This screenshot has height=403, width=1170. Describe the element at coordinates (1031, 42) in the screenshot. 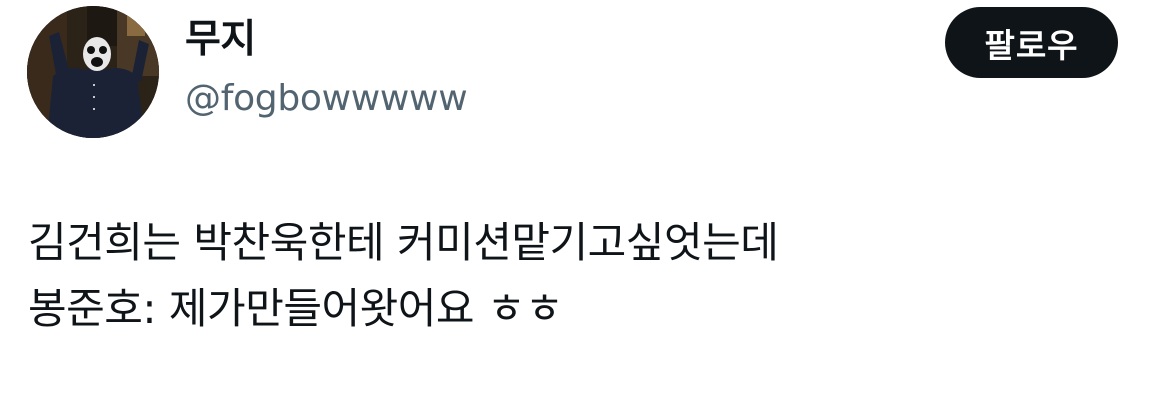

I see `follow-button: 팔로우` at that location.